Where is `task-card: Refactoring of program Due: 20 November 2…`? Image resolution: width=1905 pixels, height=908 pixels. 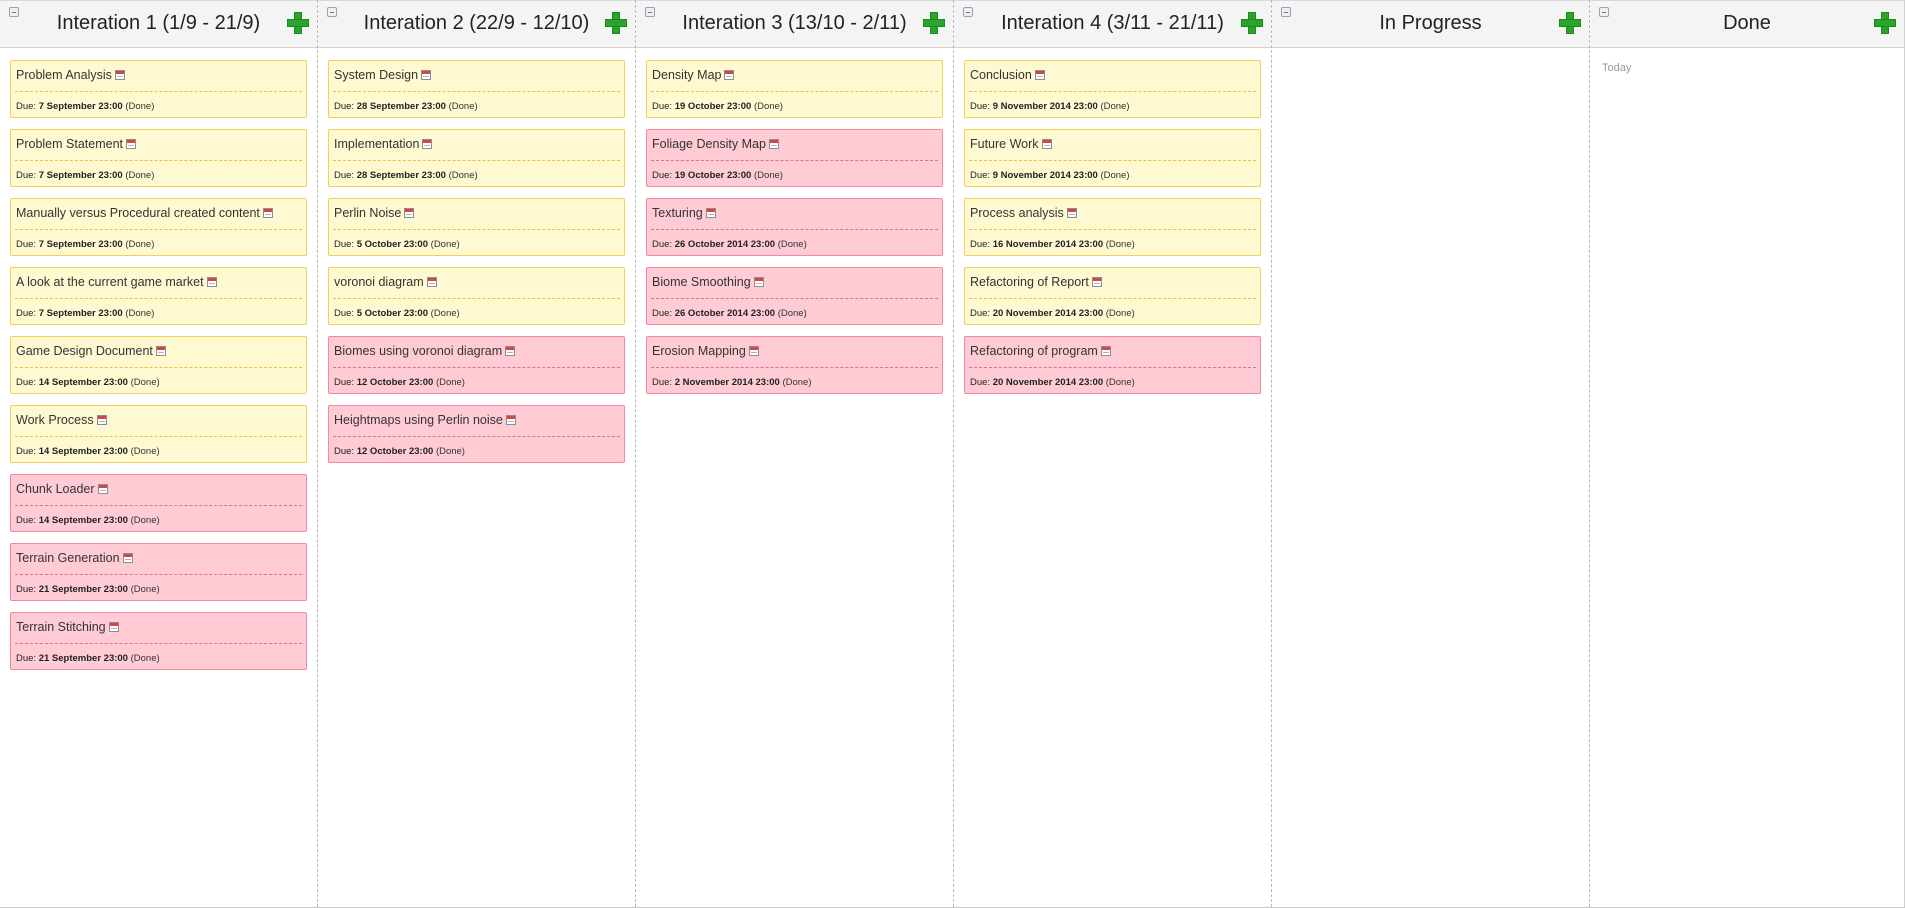 task-card: Refactoring of program Due: 20 November 2… is located at coordinates (1112, 365).